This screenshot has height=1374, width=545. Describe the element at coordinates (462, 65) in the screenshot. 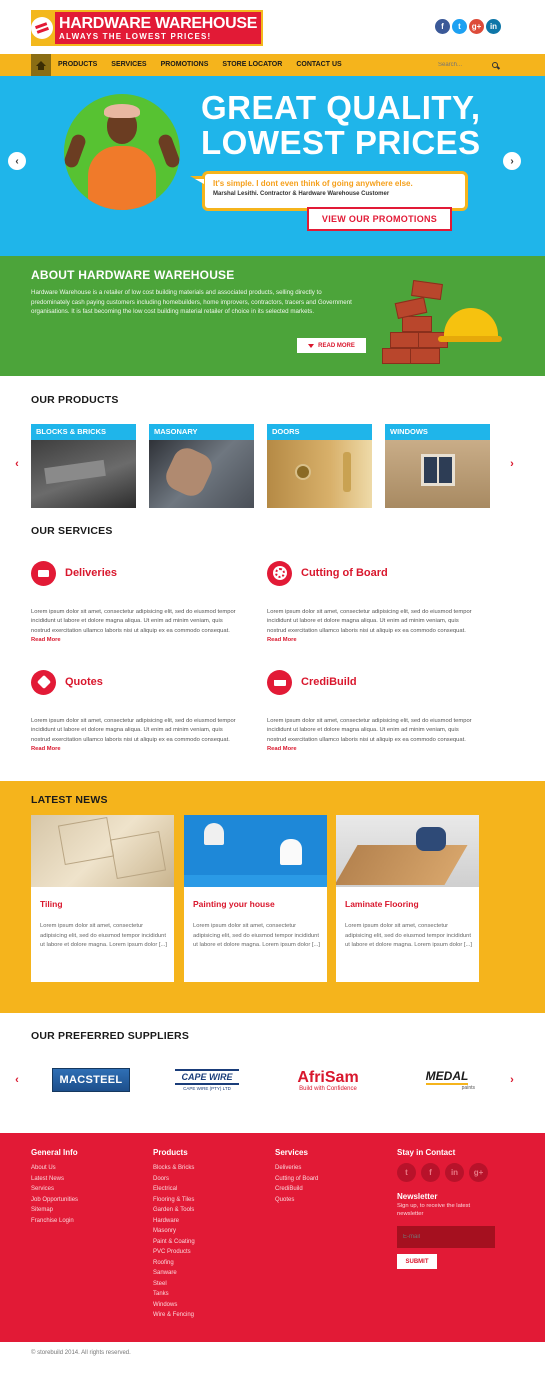

I see `search-input` at that location.